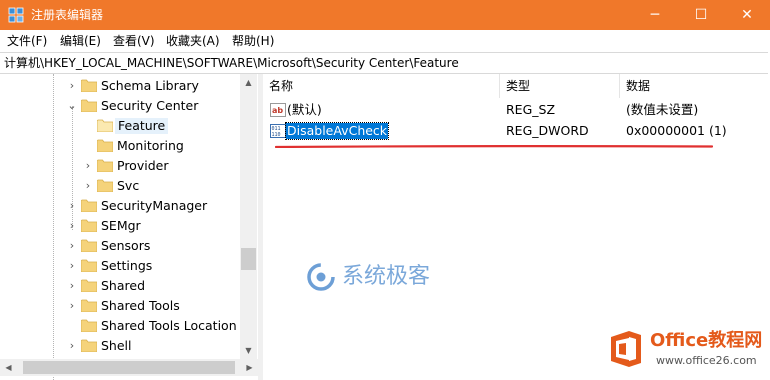  What do you see at coordinates (143, 165) in the screenshot?
I see `tree-item-label: Provider` at bounding box center [143, 165].